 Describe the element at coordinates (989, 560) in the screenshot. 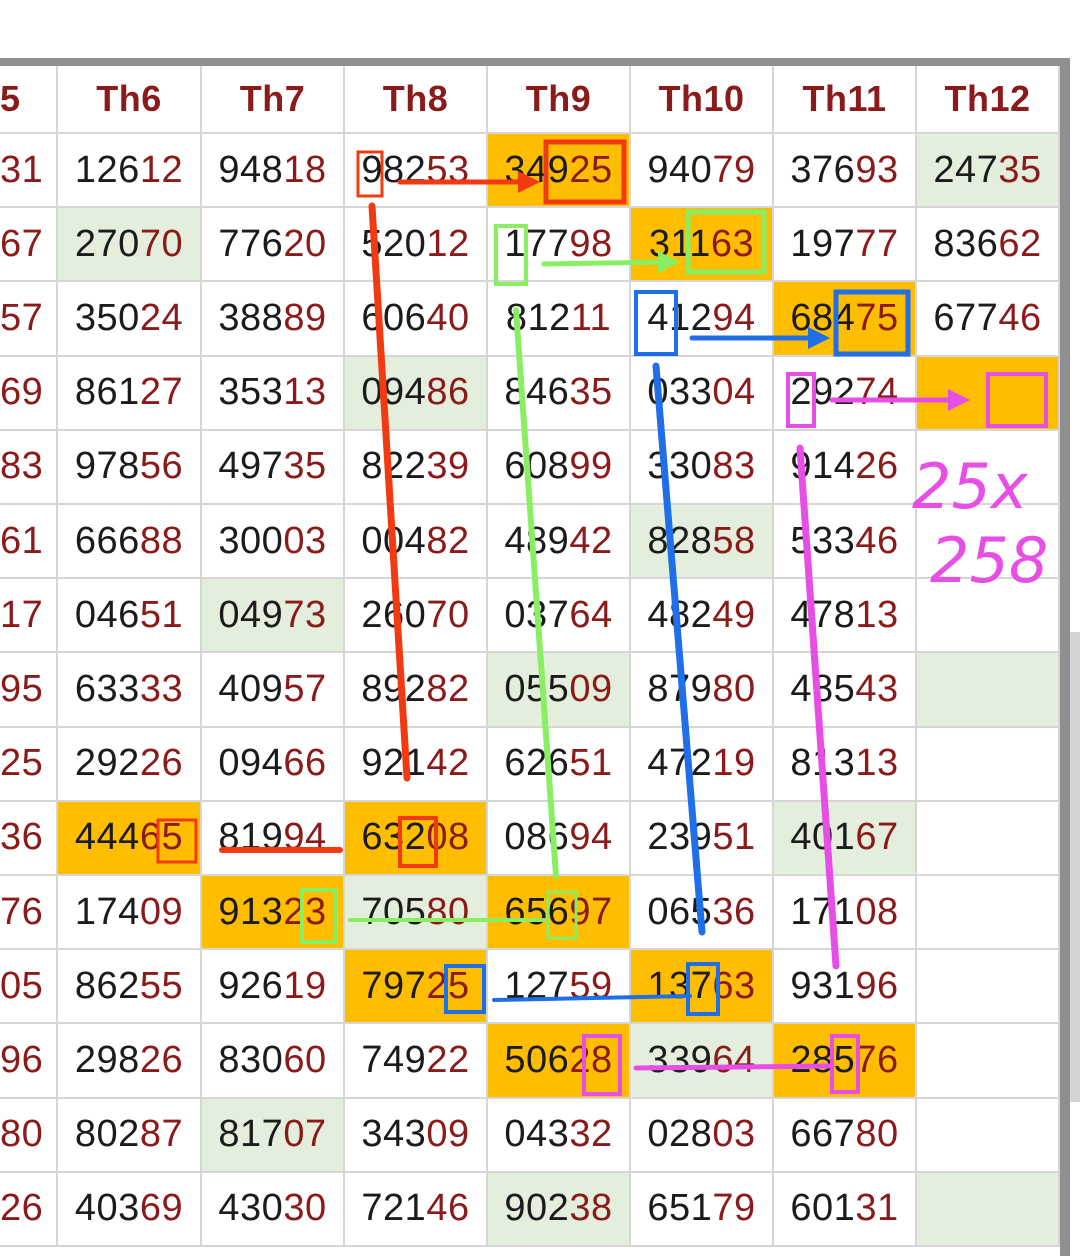

I see `handwritten-note-line2: 258` at that location.